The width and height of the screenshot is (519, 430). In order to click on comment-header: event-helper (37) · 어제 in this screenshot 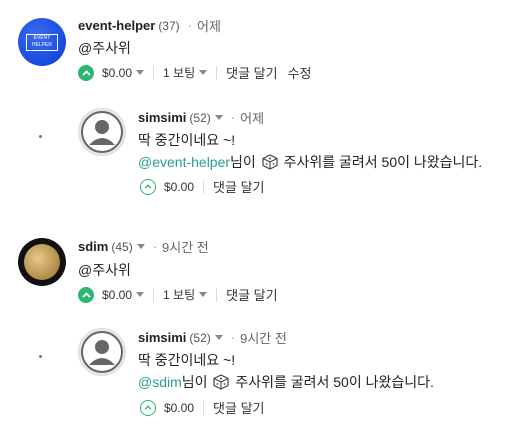, I will do `click(149, 25)`.